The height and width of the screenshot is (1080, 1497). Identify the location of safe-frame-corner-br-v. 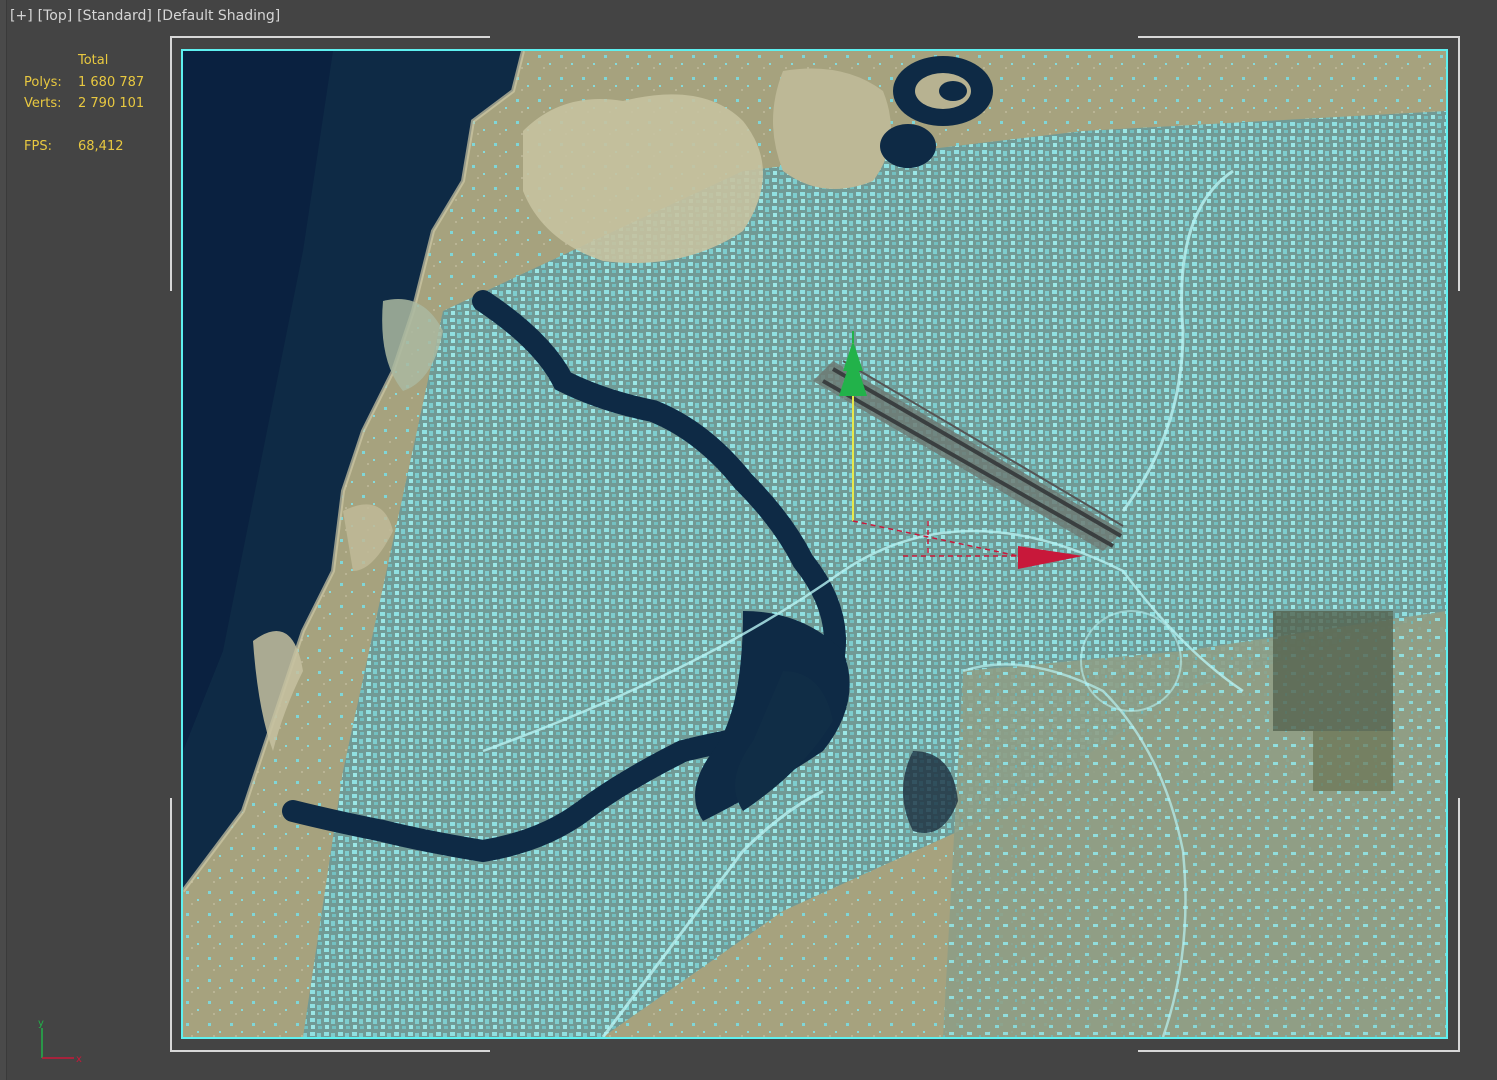
(1459, 925).